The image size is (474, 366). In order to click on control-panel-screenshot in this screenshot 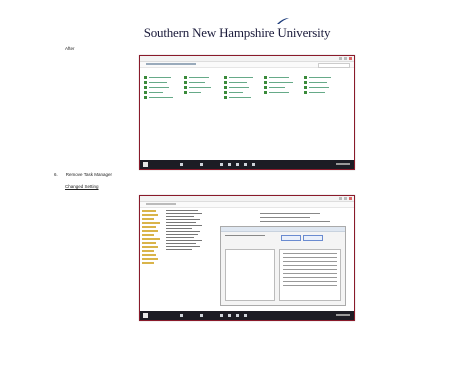, I will do `click(247, 112)`.